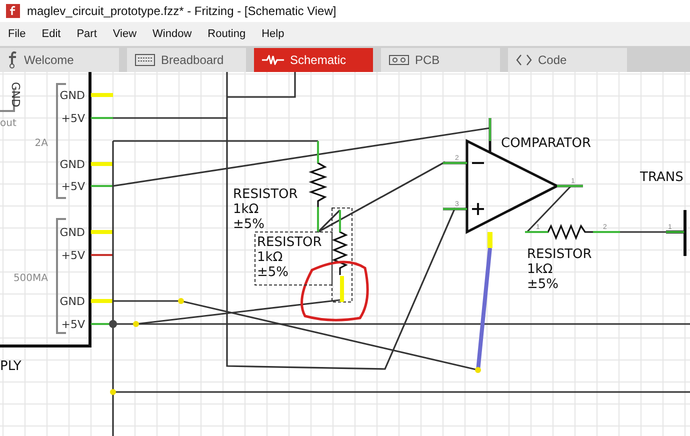 This screenshot has height=436, width=690. What do you see at coordinates (86, 34) in the screenshot?
I see `menu-item: Part` at bounding box center [86, 34].